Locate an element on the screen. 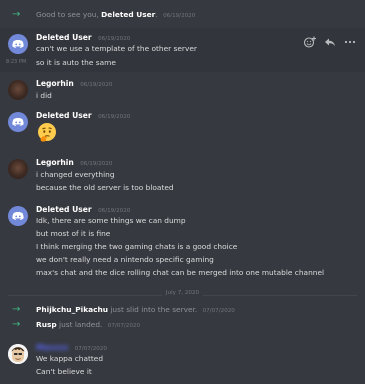 The height and width of the screenshot is (384, 365). message-toolbar is located at coordinates (330, 41).